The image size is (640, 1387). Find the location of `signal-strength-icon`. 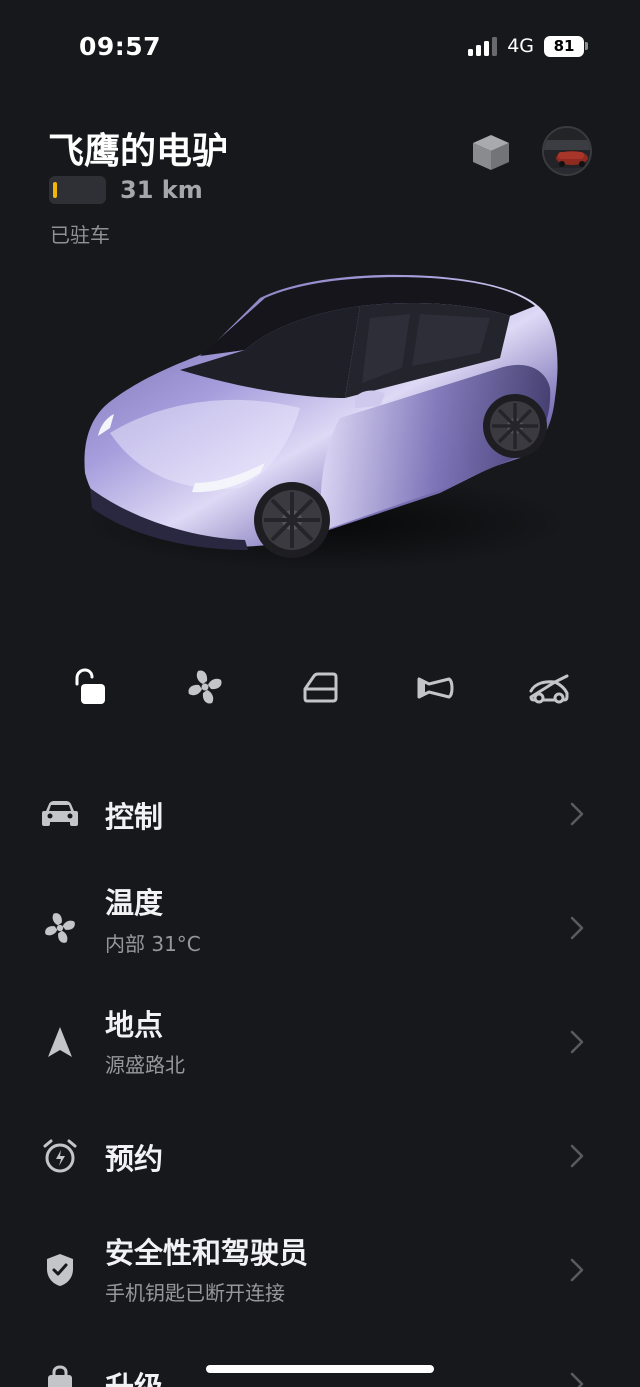

signal-strength-icon is located at coordinates (483, 46).